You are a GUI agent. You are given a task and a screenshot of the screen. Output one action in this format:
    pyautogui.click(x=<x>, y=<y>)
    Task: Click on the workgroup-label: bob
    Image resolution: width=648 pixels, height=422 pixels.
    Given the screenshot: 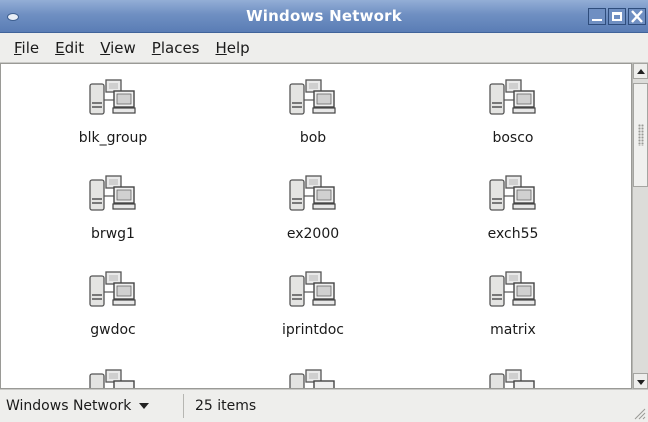 What is the action you would take?
    pyautogui.click(x=313, y=138)
    